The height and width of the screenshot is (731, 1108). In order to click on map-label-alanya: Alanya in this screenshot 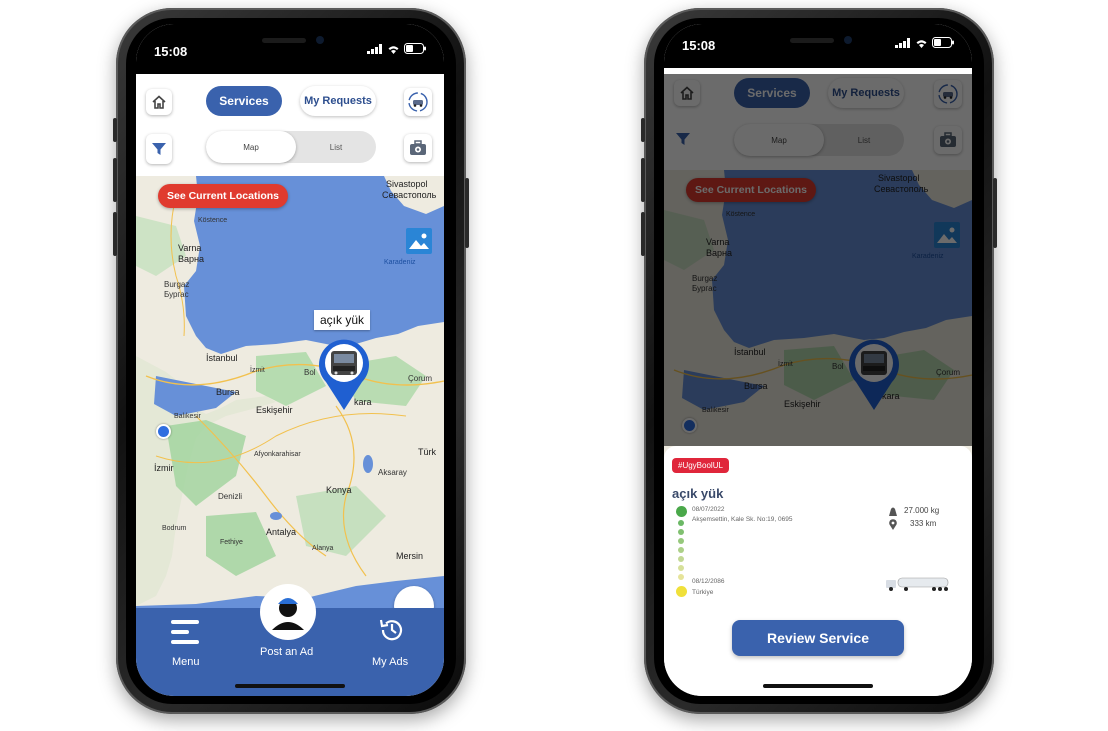, I will do `click(323, 548)`.